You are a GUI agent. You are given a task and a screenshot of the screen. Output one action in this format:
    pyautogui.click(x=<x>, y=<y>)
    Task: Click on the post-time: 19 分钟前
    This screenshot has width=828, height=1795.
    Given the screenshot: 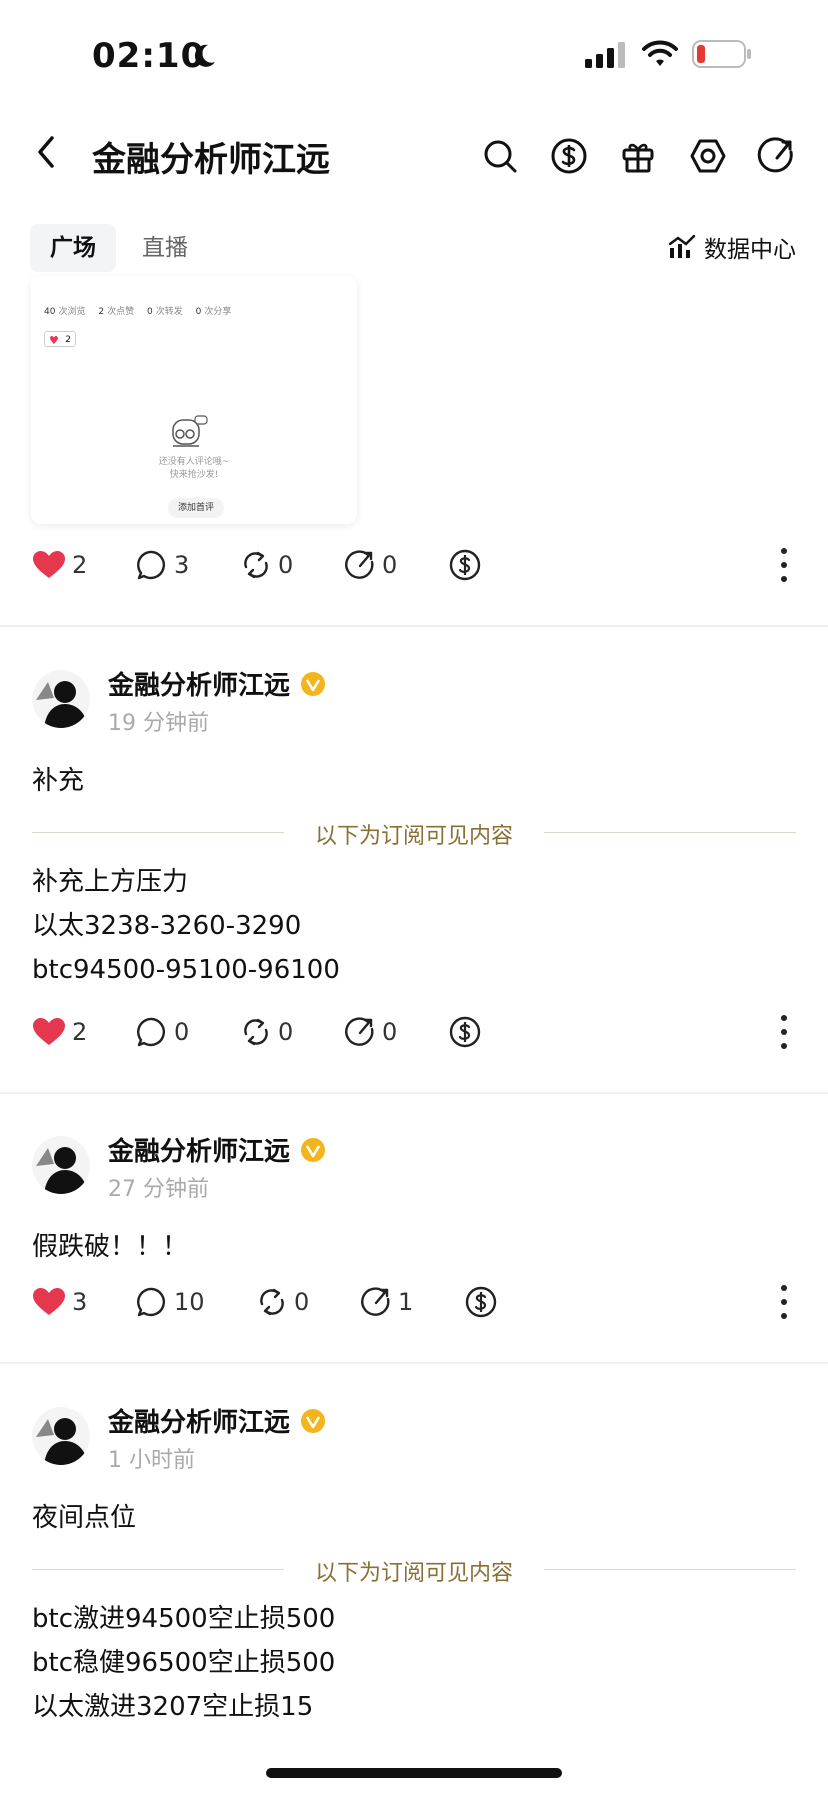 What is the action you would take?
    pyautogui.click(x=158, y=723)
    